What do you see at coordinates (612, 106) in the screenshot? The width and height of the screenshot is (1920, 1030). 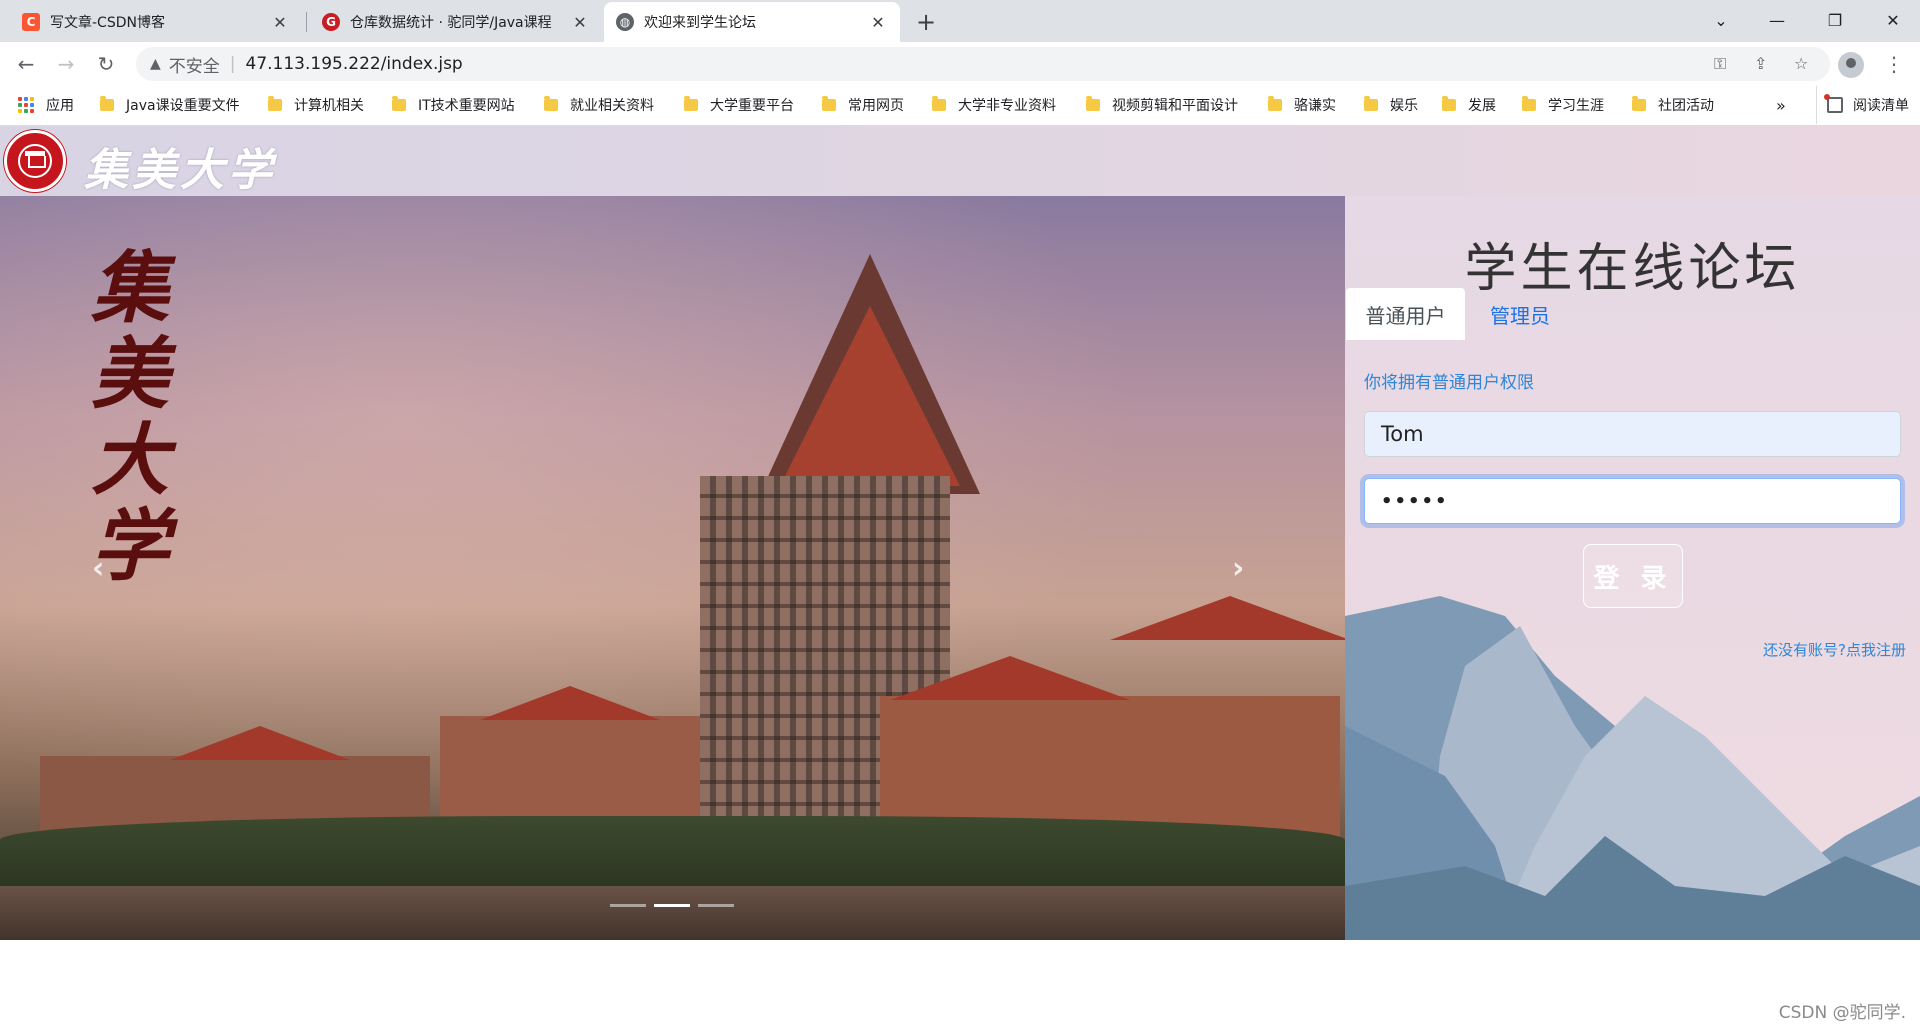 I see `bookmark-label: 就业相关资料` at bounding box center [612, 106].